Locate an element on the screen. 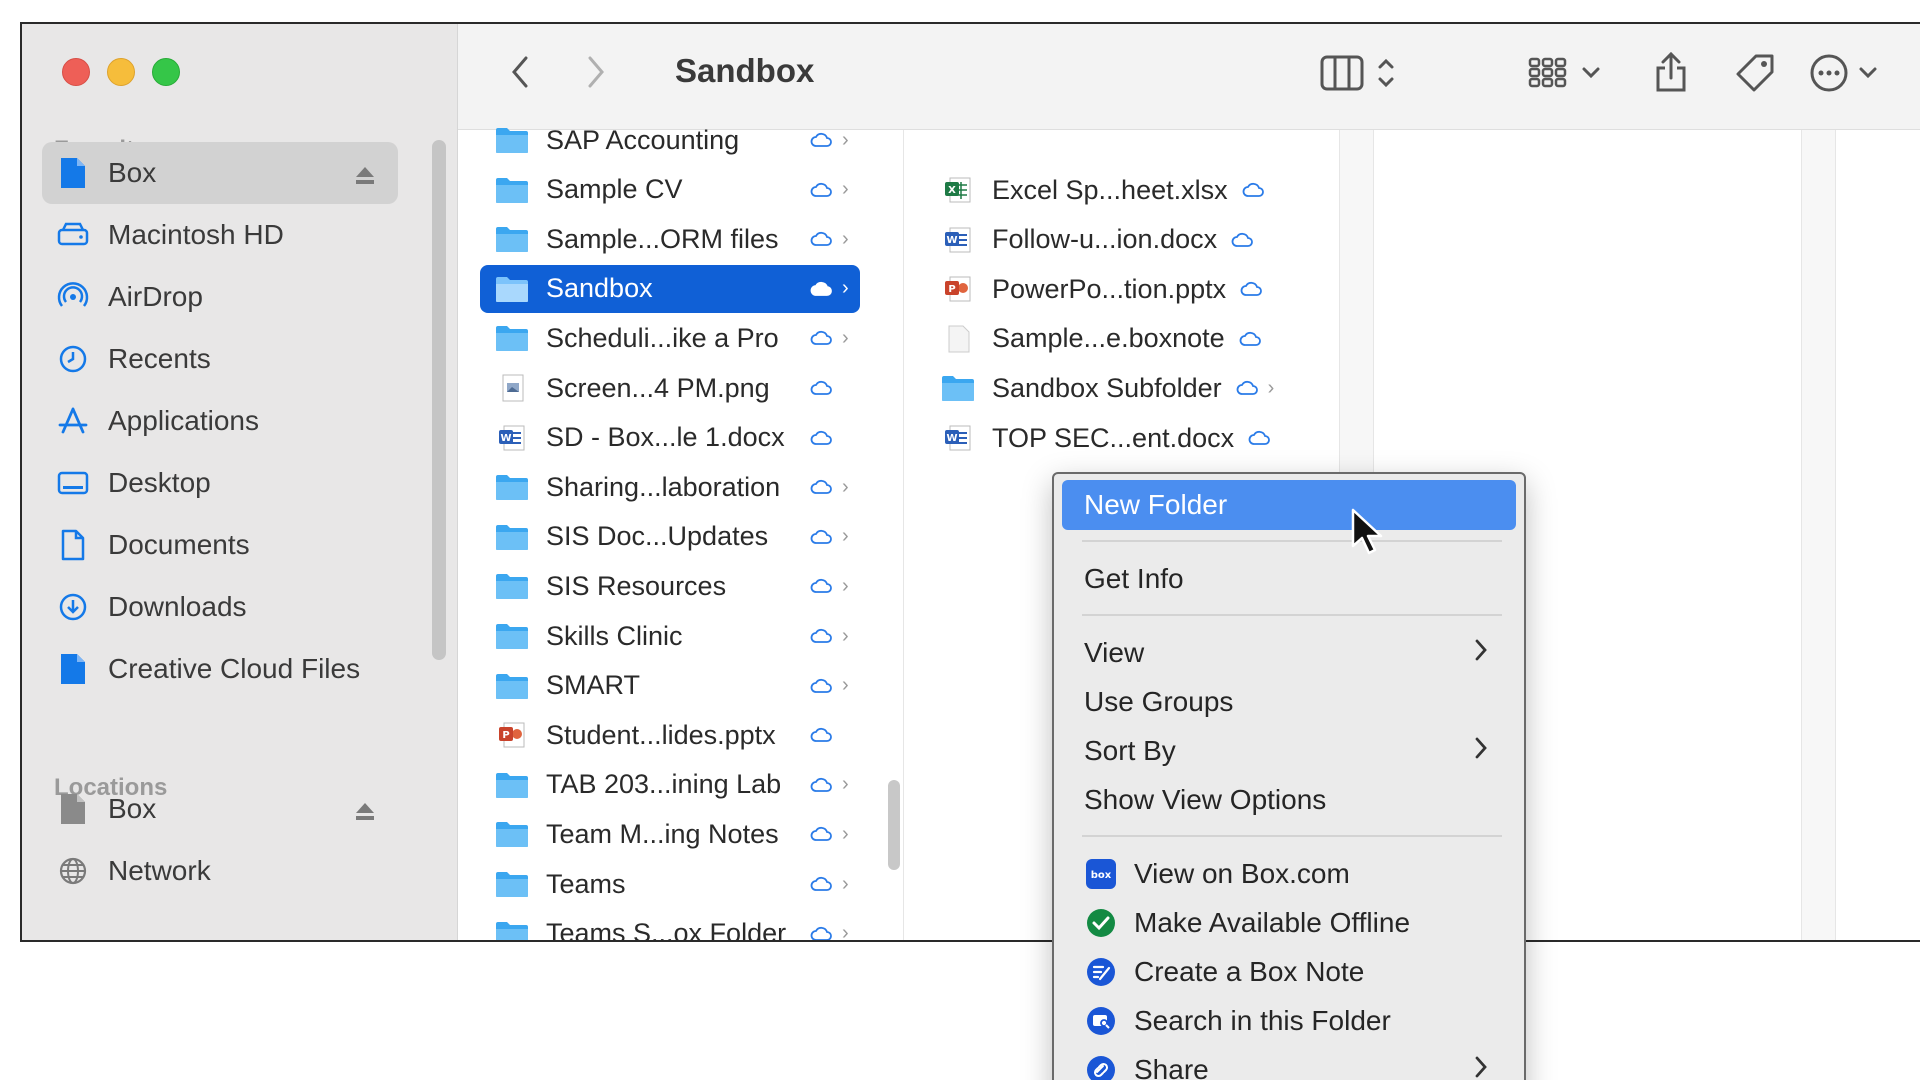 This screenshot has height=1080, width=1920. list-item: SMART › is located at coordinates (670, 686).